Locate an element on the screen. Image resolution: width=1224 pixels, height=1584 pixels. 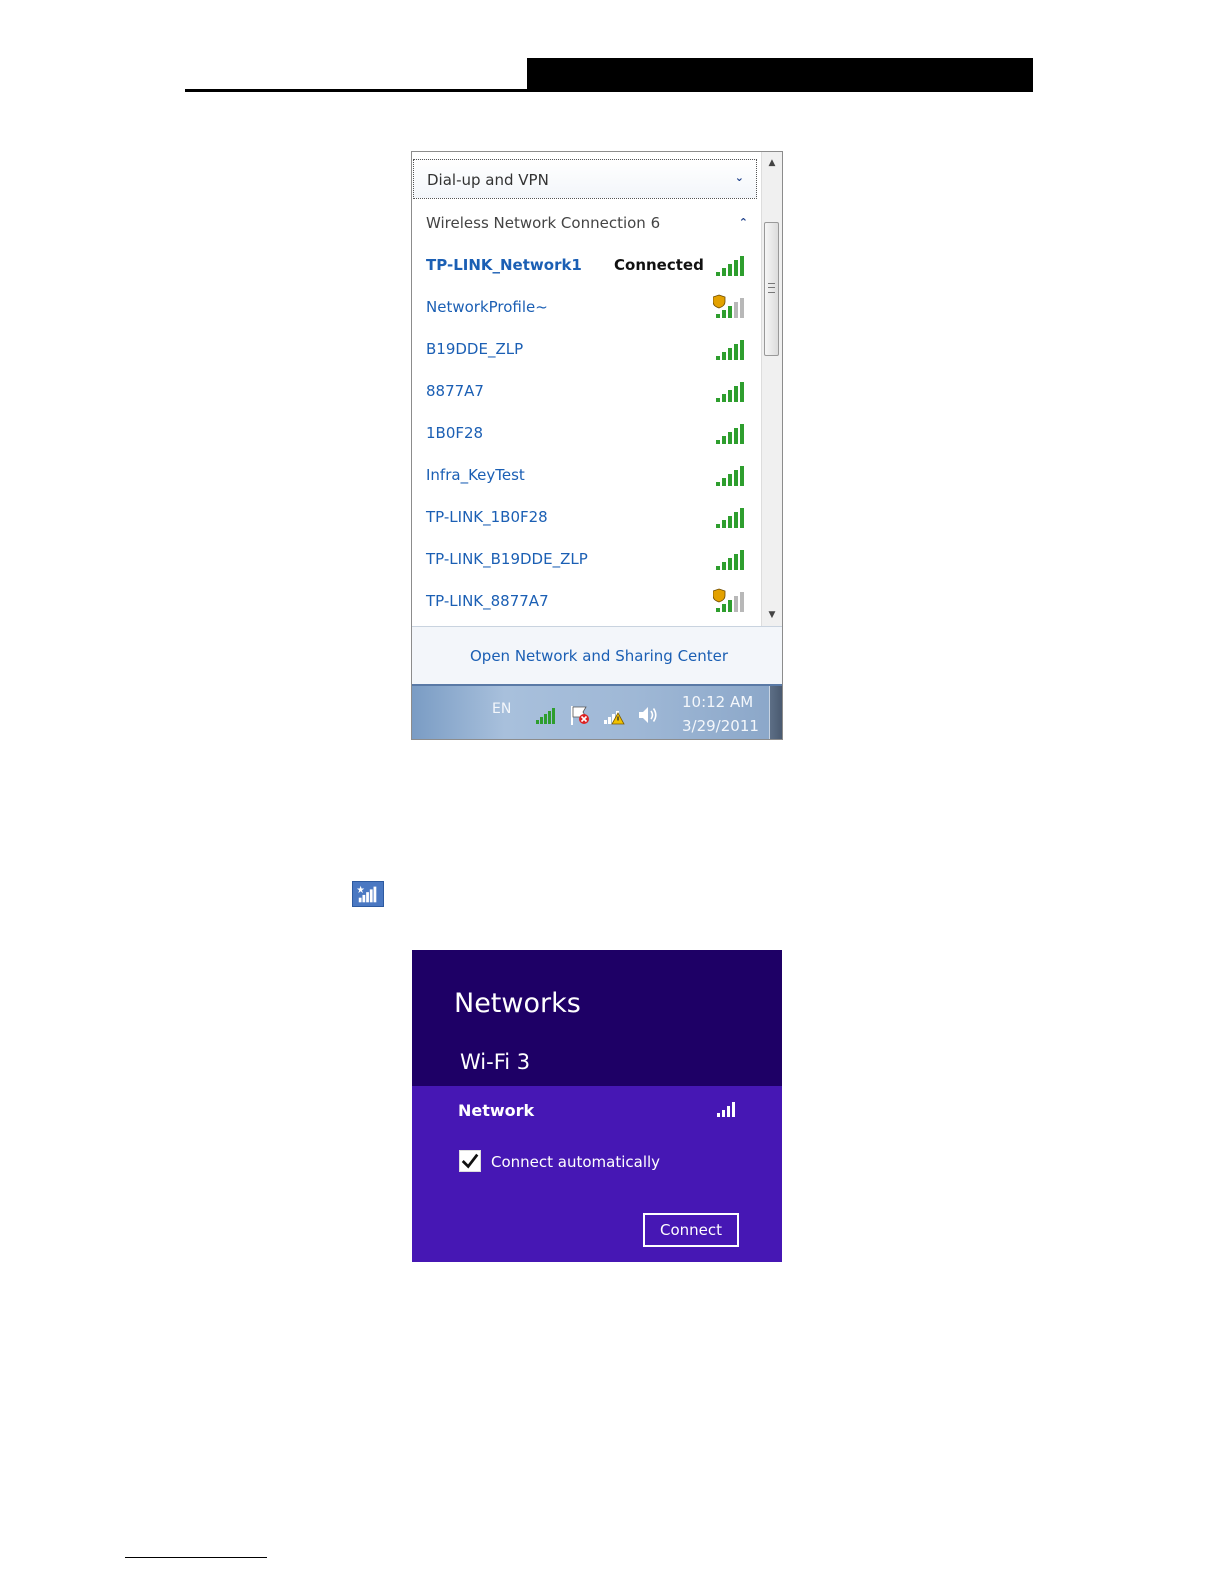
language-indicator: EN is located at coordinates (501, 709).